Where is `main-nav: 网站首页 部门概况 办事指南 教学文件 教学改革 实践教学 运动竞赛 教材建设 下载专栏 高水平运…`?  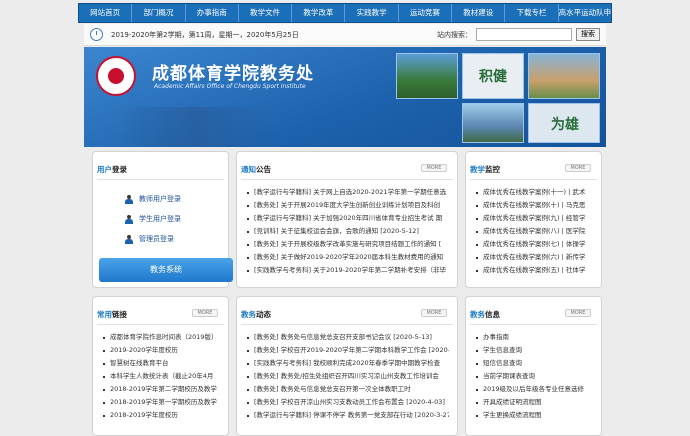
main-nav: 网站首页 部门概况 办事指南 教学文件 教学改革 实践教学 运动竞赛 教材建设 下载专栏 高水平运… is located at coordinates (345, 13).